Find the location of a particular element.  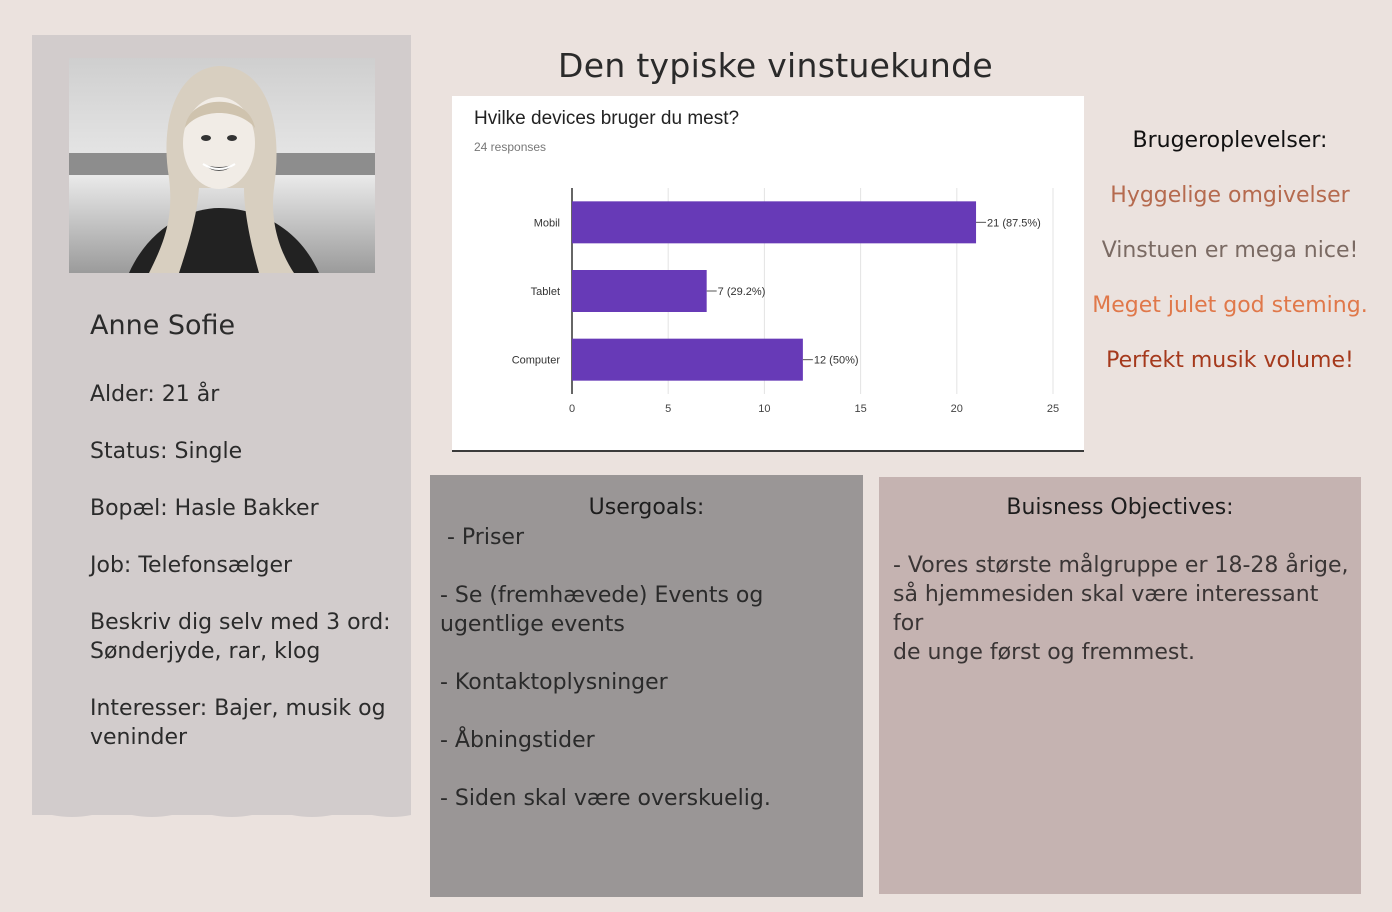

usergoal-item: - Åbningstider is located at coordinates (517, 740).